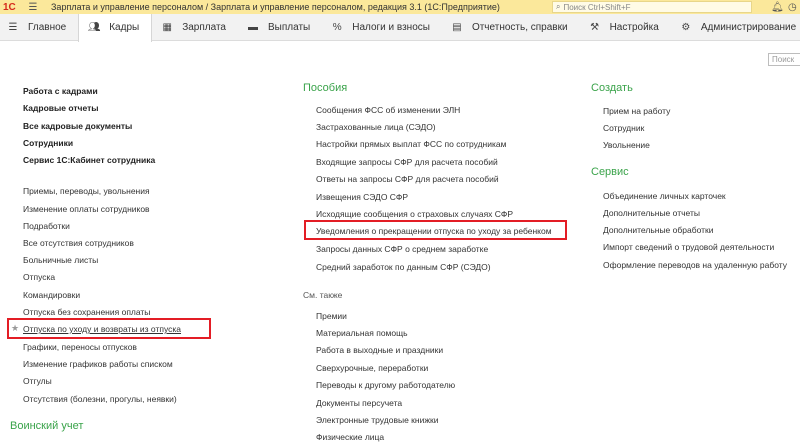 This screenshot has width=800, height=445. I want to click on see-also-link: Документы персучета, so click(359, 403).